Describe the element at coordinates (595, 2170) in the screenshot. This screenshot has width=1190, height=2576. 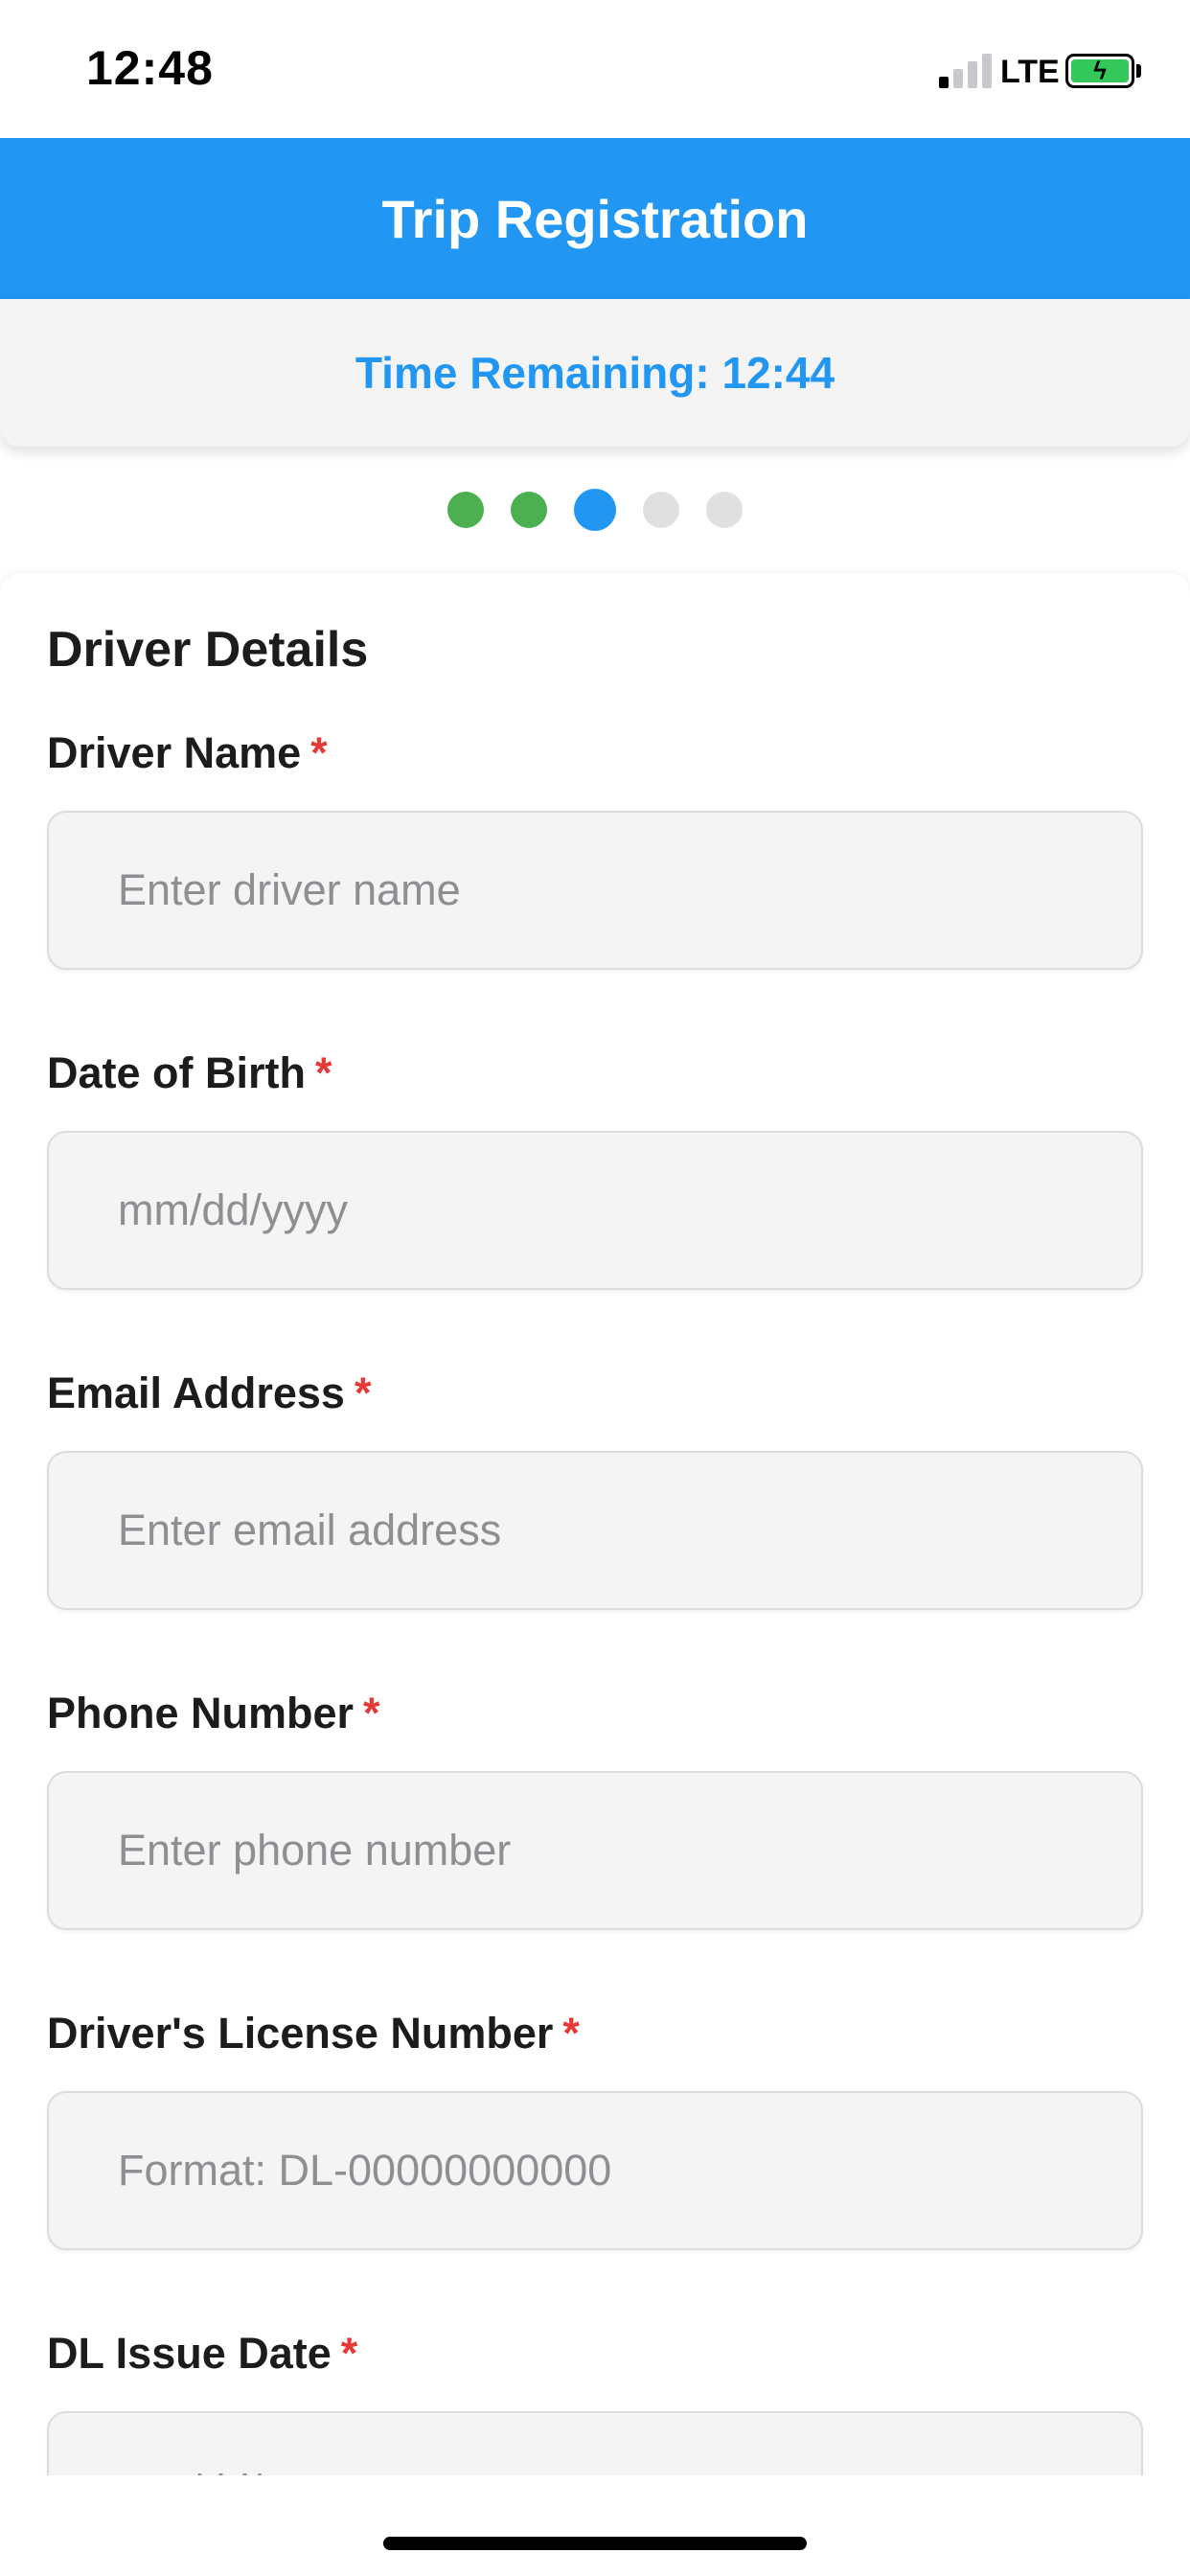
I see `license-number-input` at that location.